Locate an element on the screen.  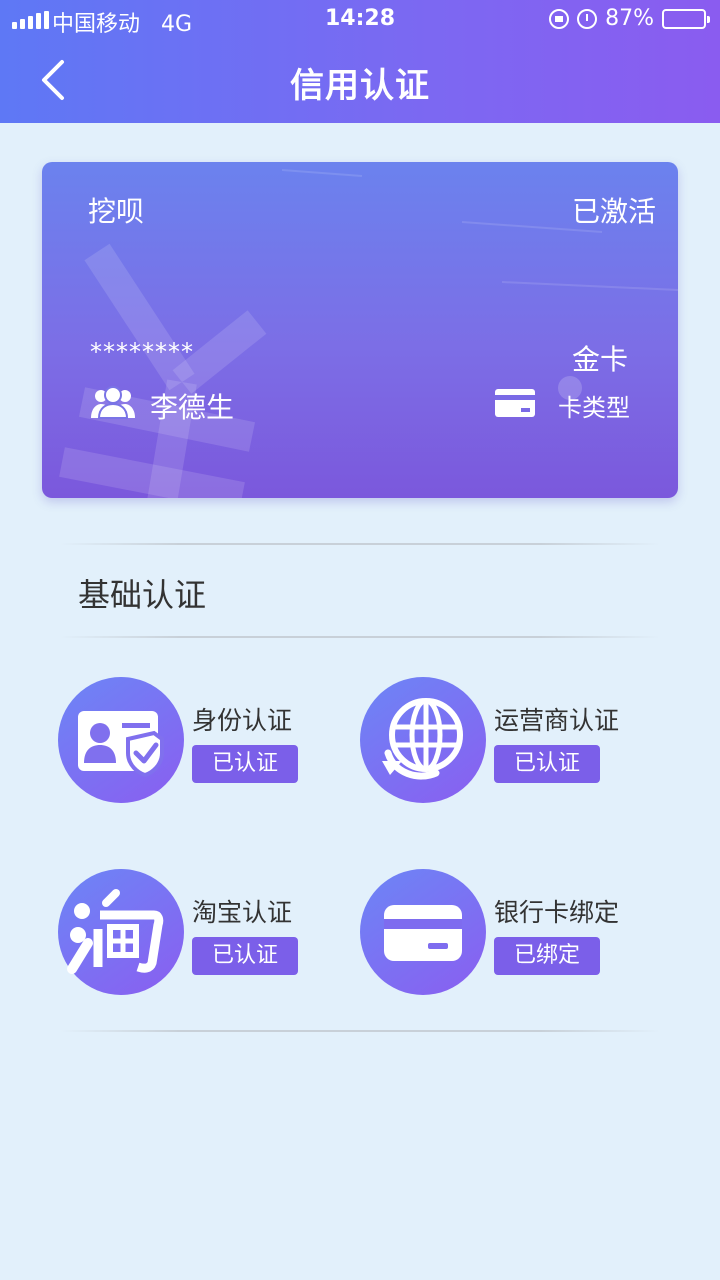
card-number: ******** is located at coordinates (142, 352).